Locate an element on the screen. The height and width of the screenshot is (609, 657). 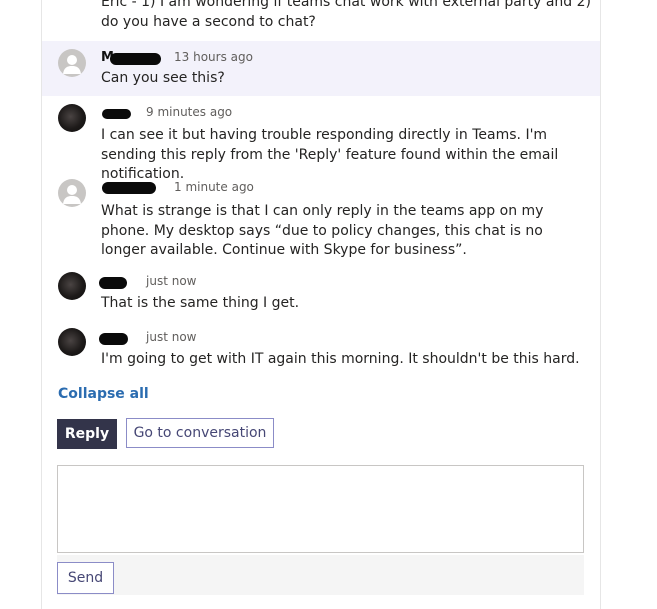
message-time: 13 hours ago is located at coordinates (213, 57).